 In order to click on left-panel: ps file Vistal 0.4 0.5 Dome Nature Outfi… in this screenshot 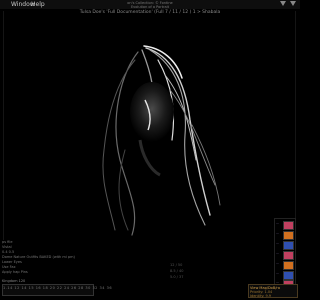, I will do `click(38, 257)`.